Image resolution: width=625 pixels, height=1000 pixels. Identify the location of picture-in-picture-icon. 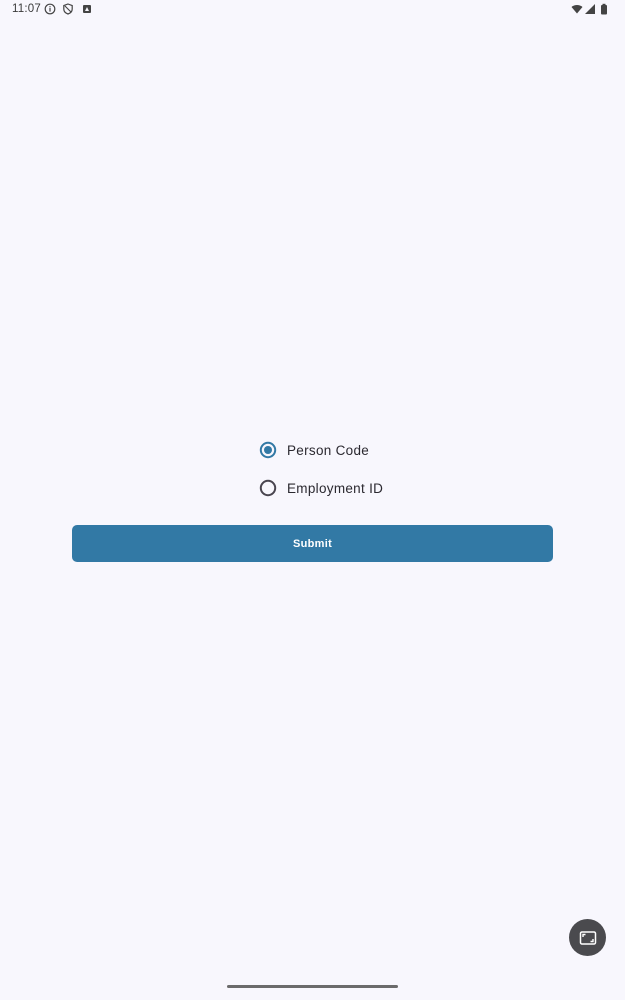
(587, 937).